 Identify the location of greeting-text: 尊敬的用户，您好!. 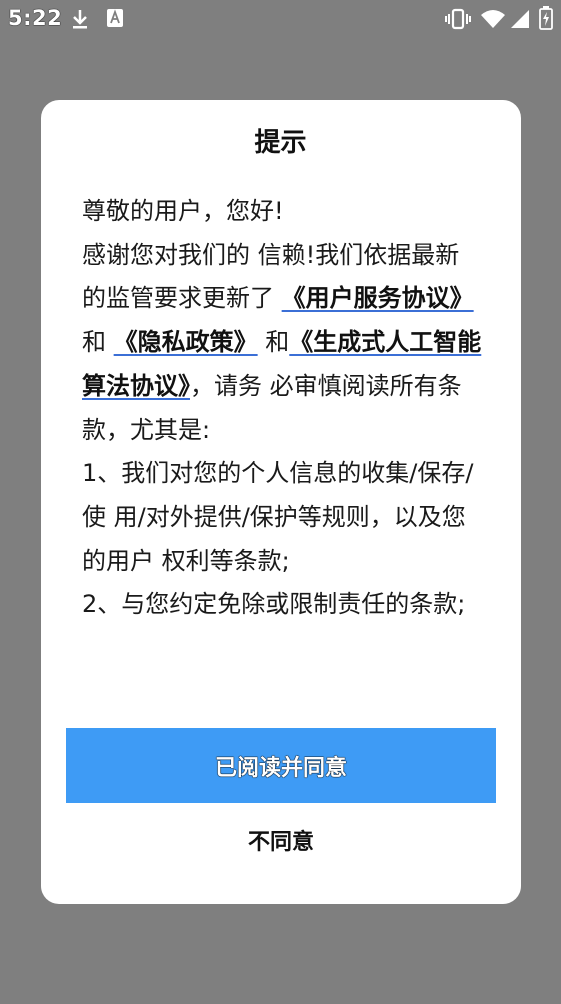
(183, 211).